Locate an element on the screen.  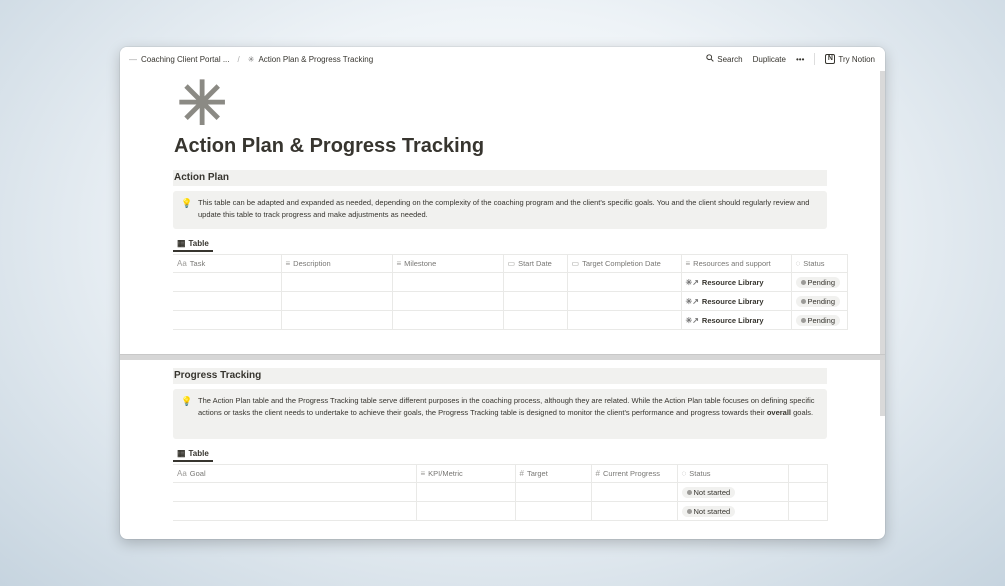
page-icon-asterisk: ✳ is located at coordinates (202, 104).